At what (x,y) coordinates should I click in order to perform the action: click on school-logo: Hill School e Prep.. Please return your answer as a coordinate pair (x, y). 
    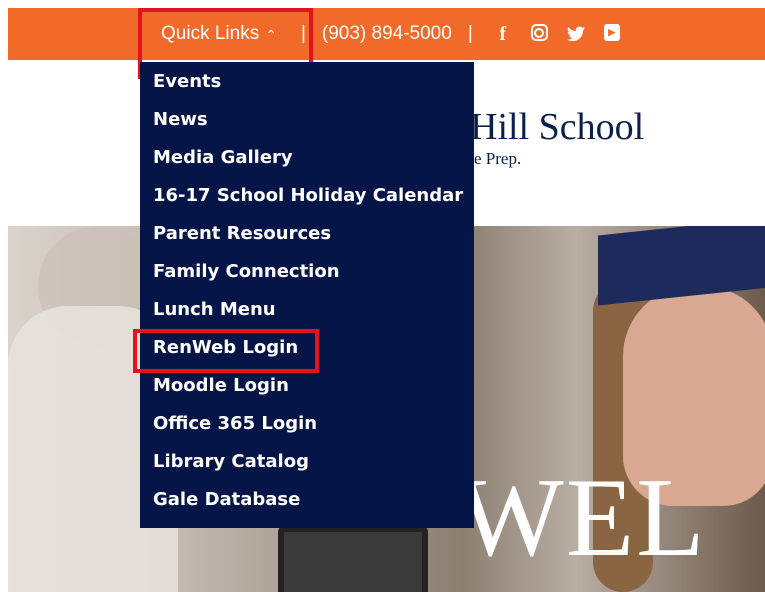
    Looking at the image, I should click on (557, 137).